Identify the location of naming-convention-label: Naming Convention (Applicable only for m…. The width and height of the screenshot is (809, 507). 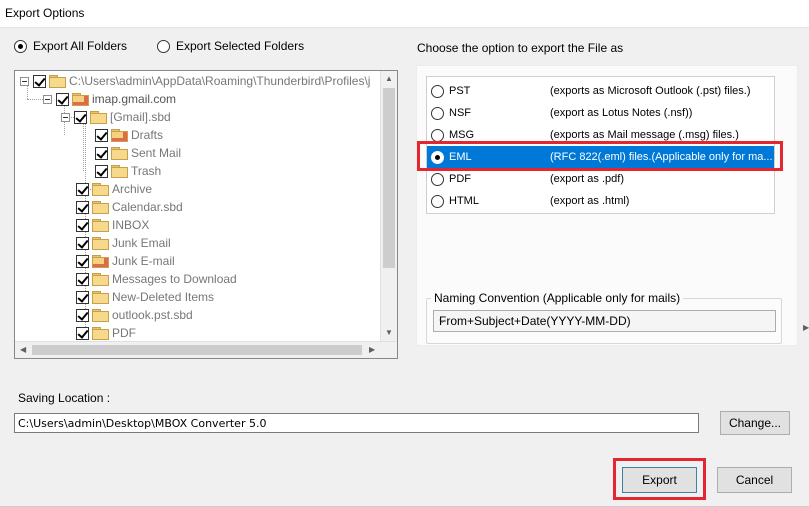
(557, 298).